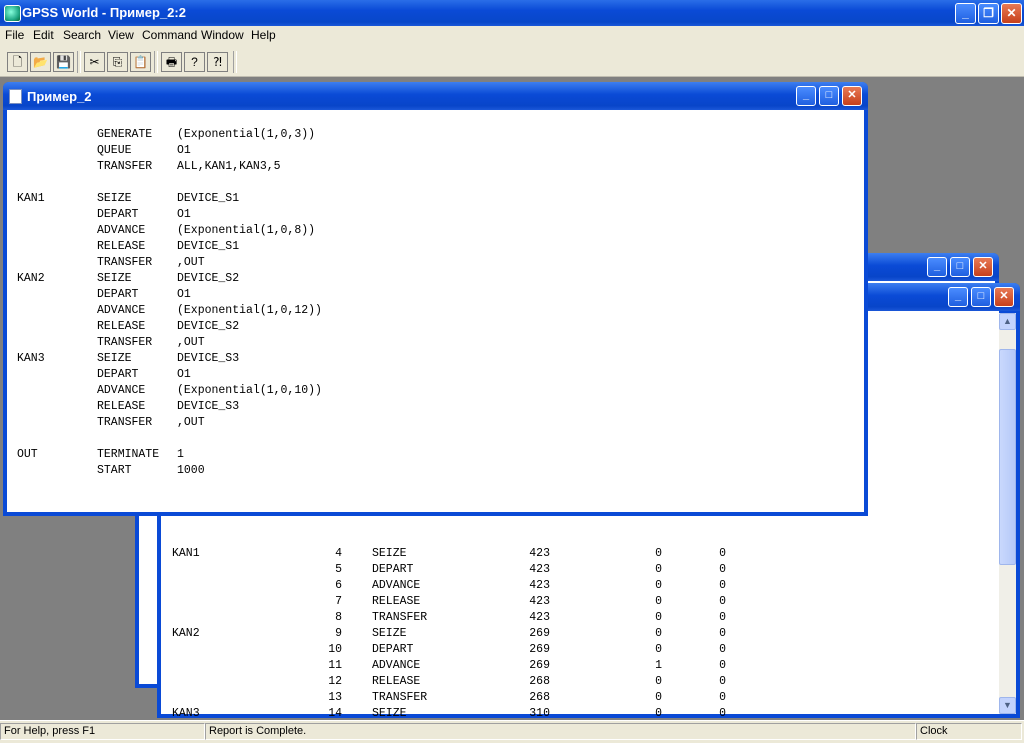 This screenshot has height=743, width=1024. I want to click on open-icon: 📂, so click(40, 62).